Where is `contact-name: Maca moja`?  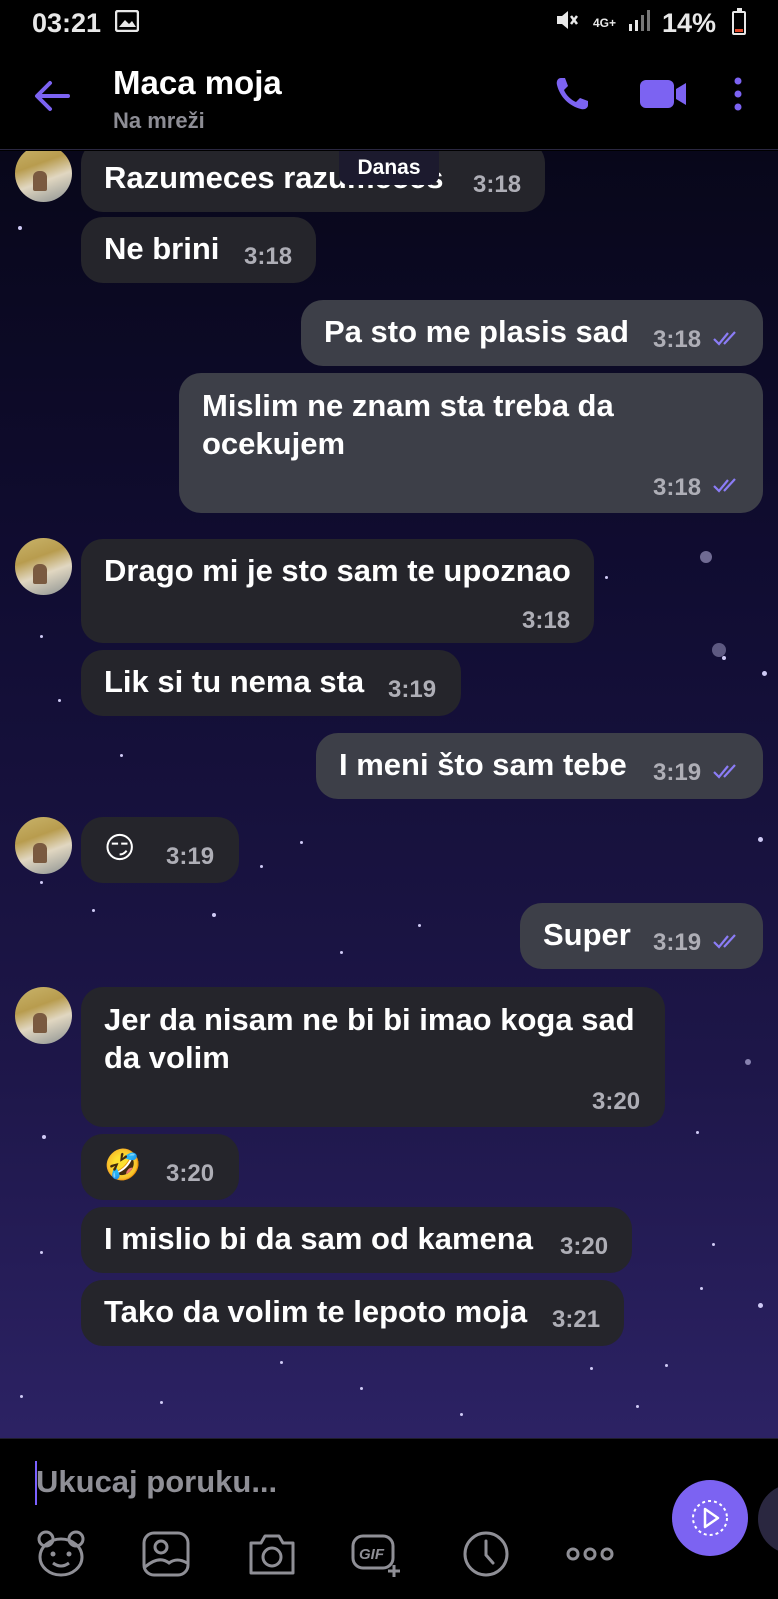 contact-name: Maca moja is located at coordinates (197, 83).